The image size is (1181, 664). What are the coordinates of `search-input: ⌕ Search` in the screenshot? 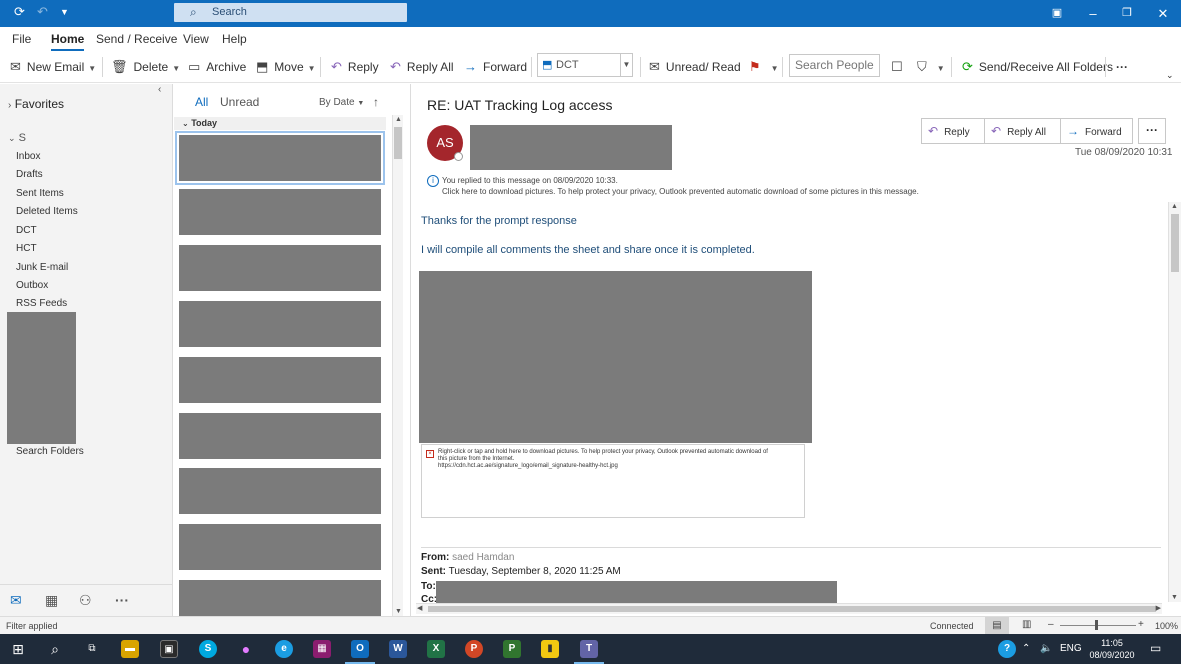 It's located at (290, 12).